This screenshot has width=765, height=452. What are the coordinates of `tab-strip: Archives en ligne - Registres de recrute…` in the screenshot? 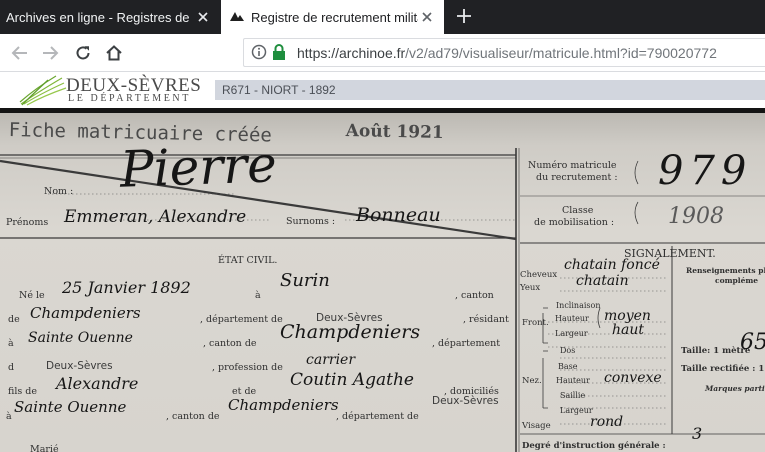 It's located at (382, 17).